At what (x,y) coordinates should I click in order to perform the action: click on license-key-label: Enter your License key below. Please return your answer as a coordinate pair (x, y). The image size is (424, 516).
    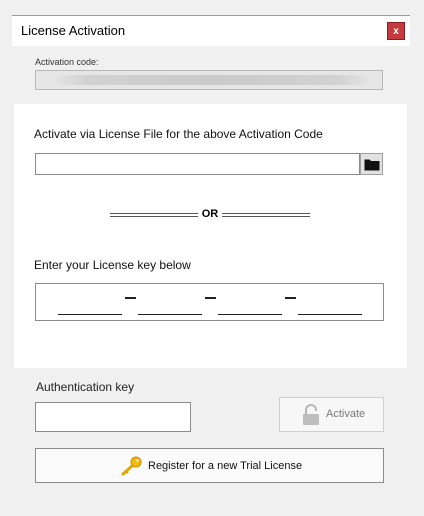
    Looking at the image, I should click on (112, 265).